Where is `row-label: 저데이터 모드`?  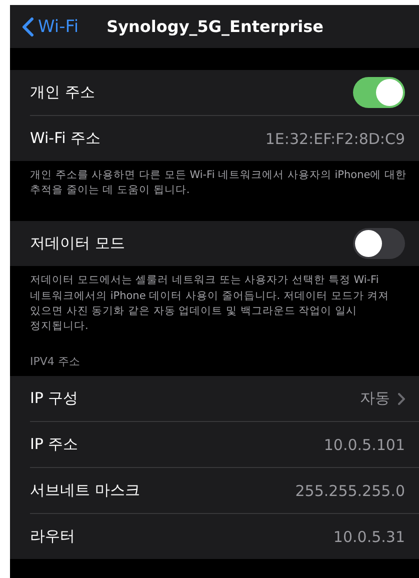
row-label: 저데이터 모드 is located at coordinates (77, 244).